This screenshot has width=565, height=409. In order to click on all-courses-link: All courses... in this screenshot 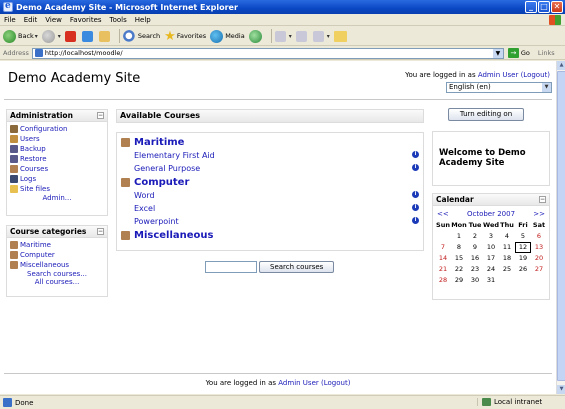, I will do `click(57, 282)`.